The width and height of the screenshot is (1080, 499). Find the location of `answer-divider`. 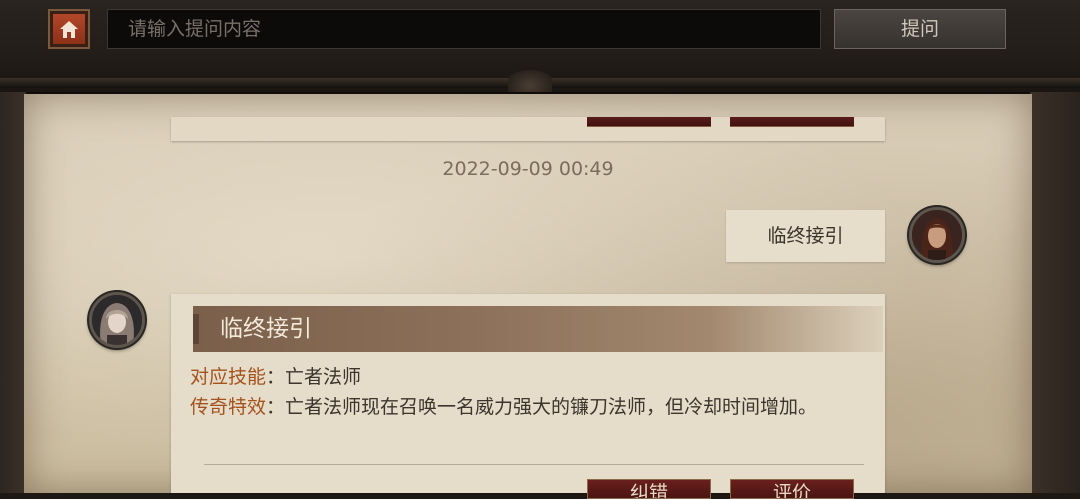

answer-divider is located at coordinates (534, 464).